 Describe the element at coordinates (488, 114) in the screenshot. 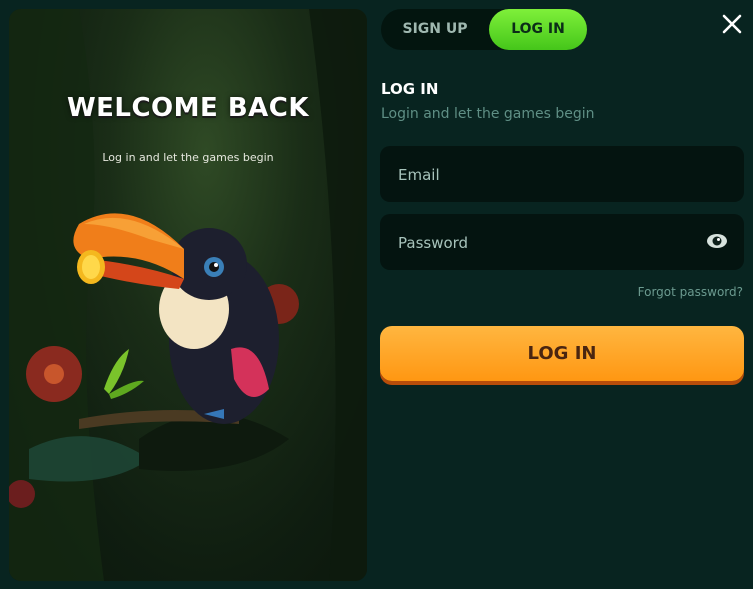

I see `form-subtitle: Login and let the games begin` at that location.